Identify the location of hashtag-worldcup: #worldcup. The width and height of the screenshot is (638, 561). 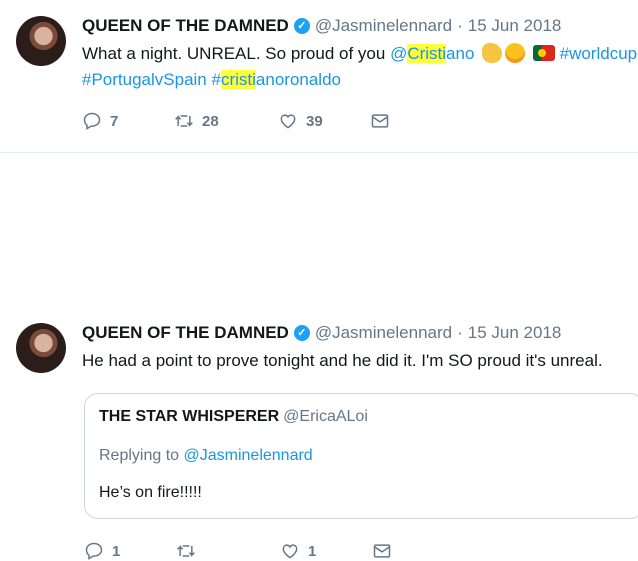
(599, 53).